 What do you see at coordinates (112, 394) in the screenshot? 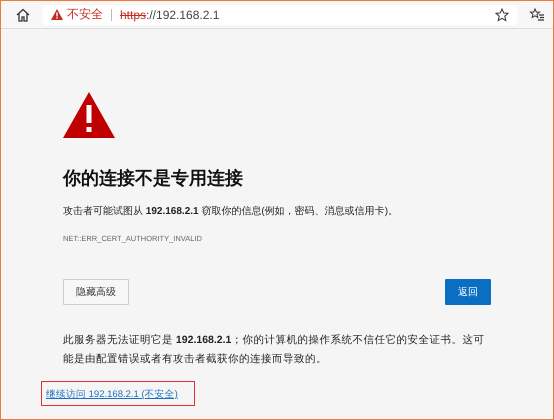
I see `proceed-link: 继续访问 192.168.2.1 (不安全)` at bounding box center [112, 394].